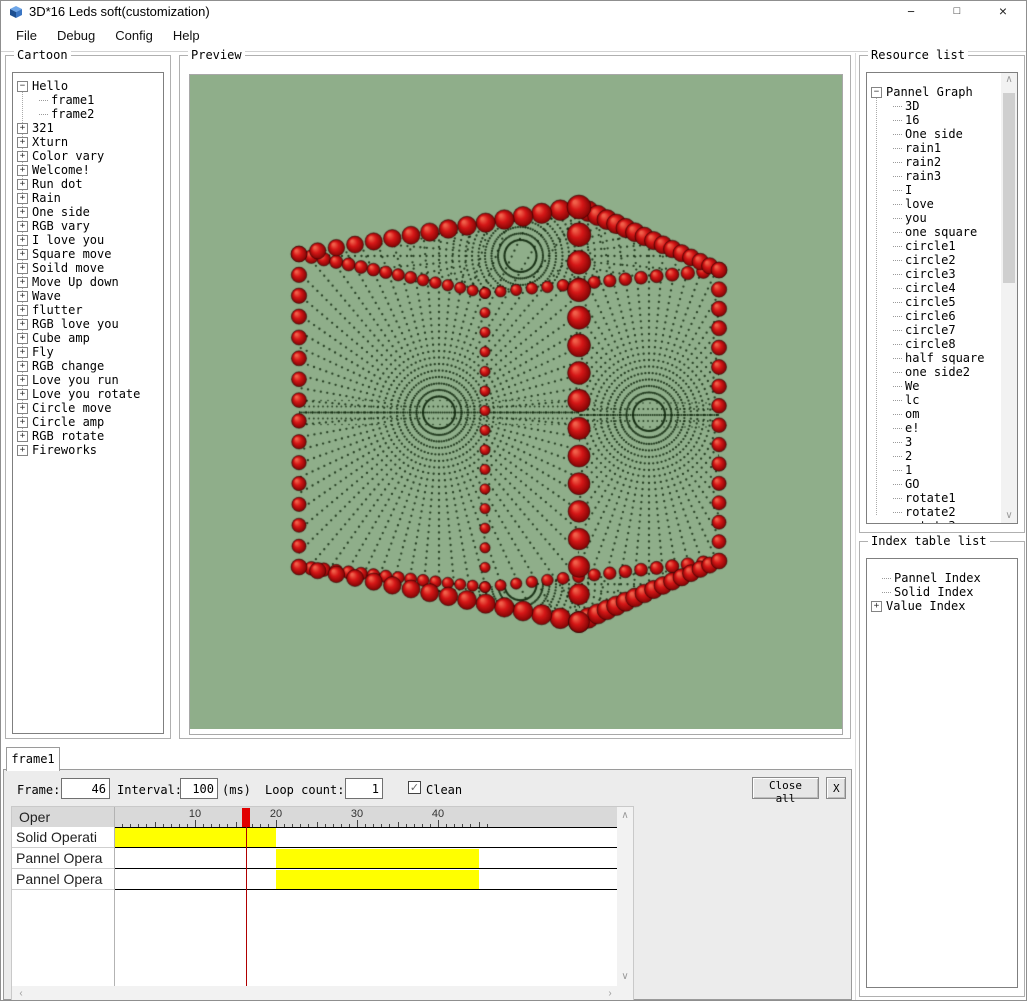 The height and width of the screenshot is (1001, 1027). What do you see at coordinates (88, 310) in the screenshot?
I see `tree-item-flutter: + flutter` at bounding box center [88, 310].